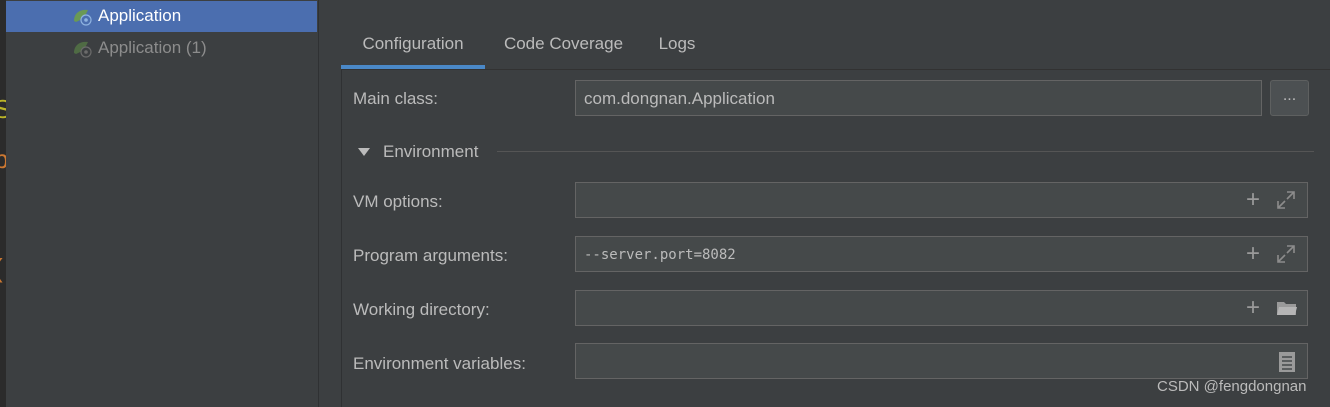 The height and width of the screenshot is (407, 1330). Describe the element at coordinates (152, 47) in the screenshot. I see `tree-item-label: Application (1)` at that location.